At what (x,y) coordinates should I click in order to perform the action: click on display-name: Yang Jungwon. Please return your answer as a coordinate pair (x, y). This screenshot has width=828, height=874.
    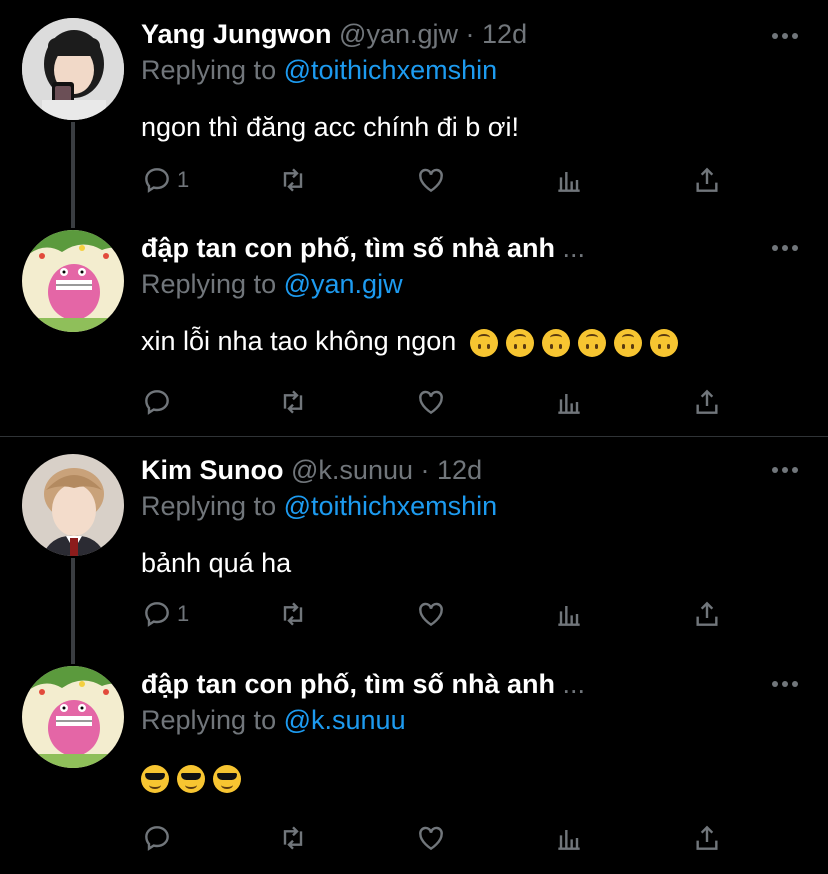
    Looking at the image, I should click on (236, 34).